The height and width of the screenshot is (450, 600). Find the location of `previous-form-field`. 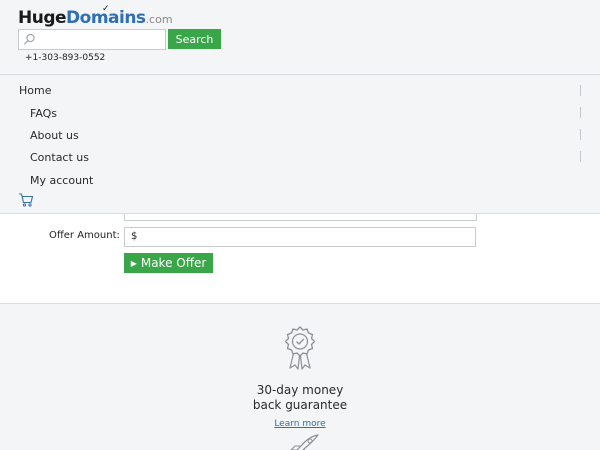

previous-form-field is located at coordinates (300, 217).